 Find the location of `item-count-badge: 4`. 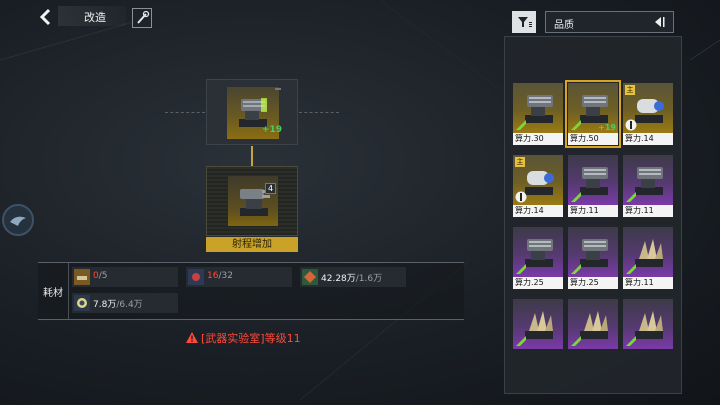

item-count-badge: 4 is located at coordinates (271, 188).